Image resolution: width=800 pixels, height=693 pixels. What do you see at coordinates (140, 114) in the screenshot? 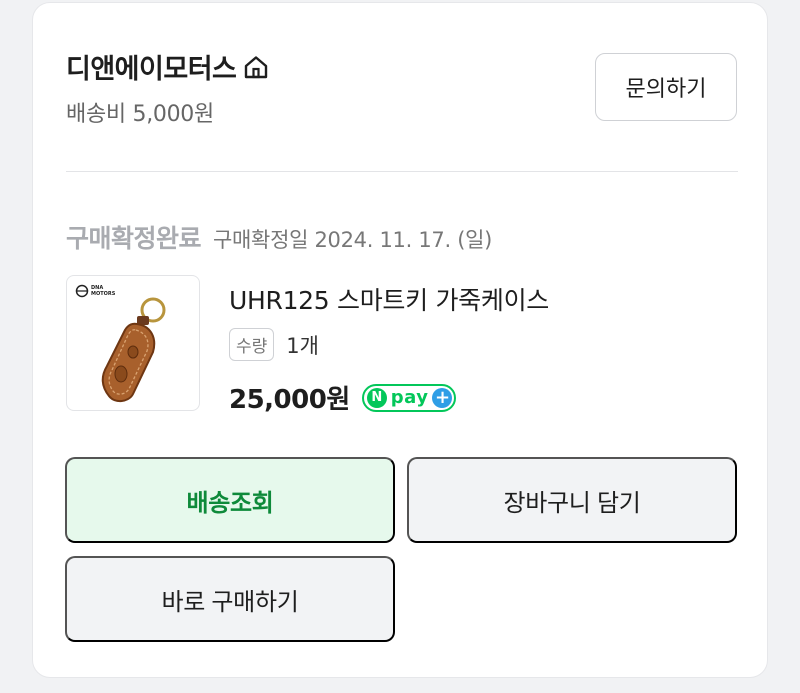
I see `shipping-fee: 배송비 5,000원` at bounding box center [140, 114].